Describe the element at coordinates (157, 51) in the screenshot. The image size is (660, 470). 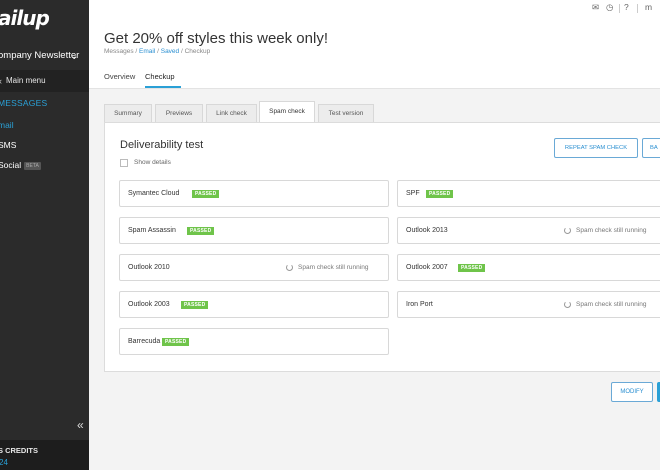
I see `breadcrumb: Messages / Email / Saved / Checkup` at that location.